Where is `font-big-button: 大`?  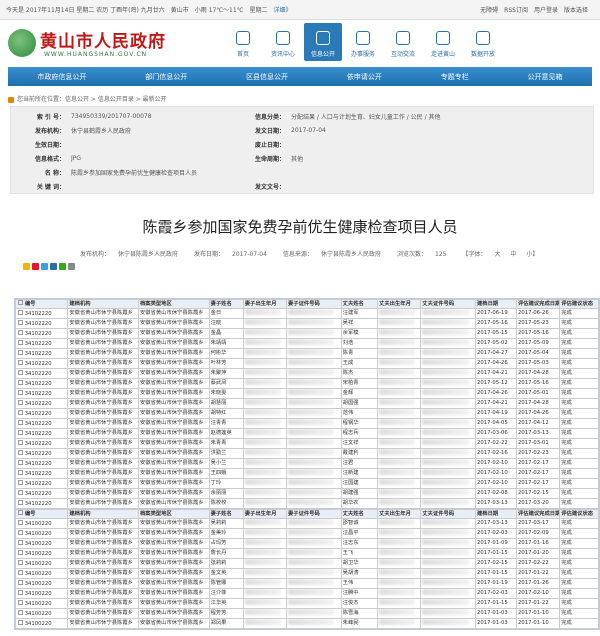
font-big-button: 大 is located at coordinates (497, 254).